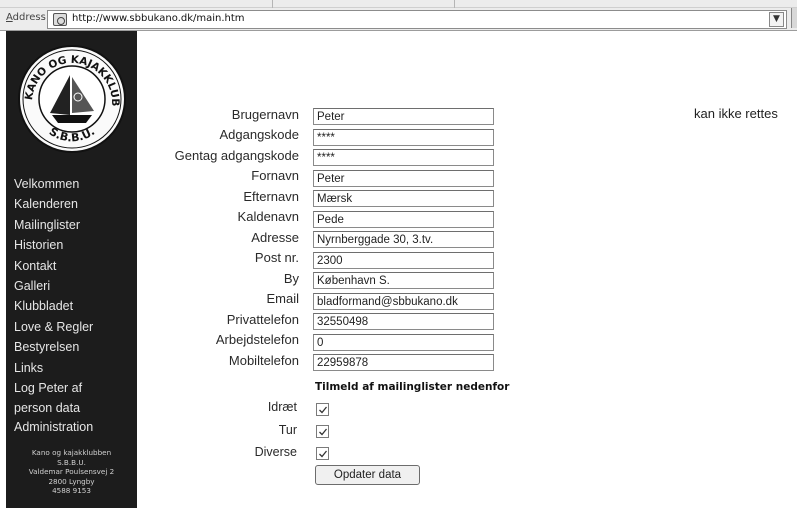 Image resolution: width=797 pixels, height=508 pixels. I want to click on page-icon, so click(60, 19).